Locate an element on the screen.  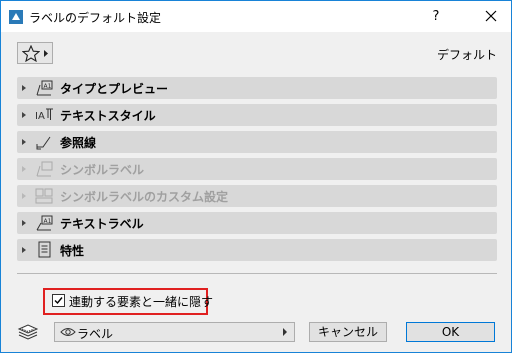
checkbox-label: 連動する要素と一緒に隠す is located at coordinates (141, 301).